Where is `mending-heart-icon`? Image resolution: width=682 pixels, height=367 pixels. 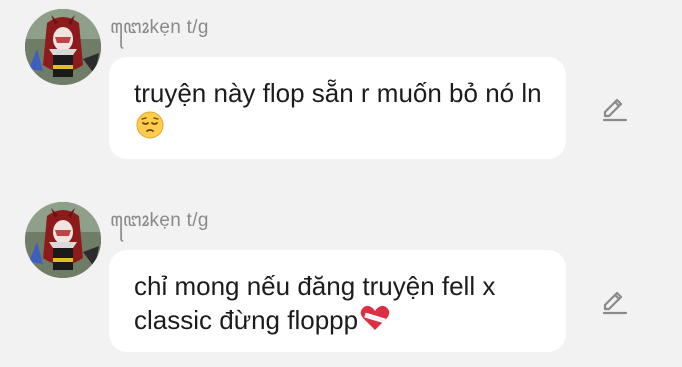 mending-heart-icon is located at coordinates (375, 322).